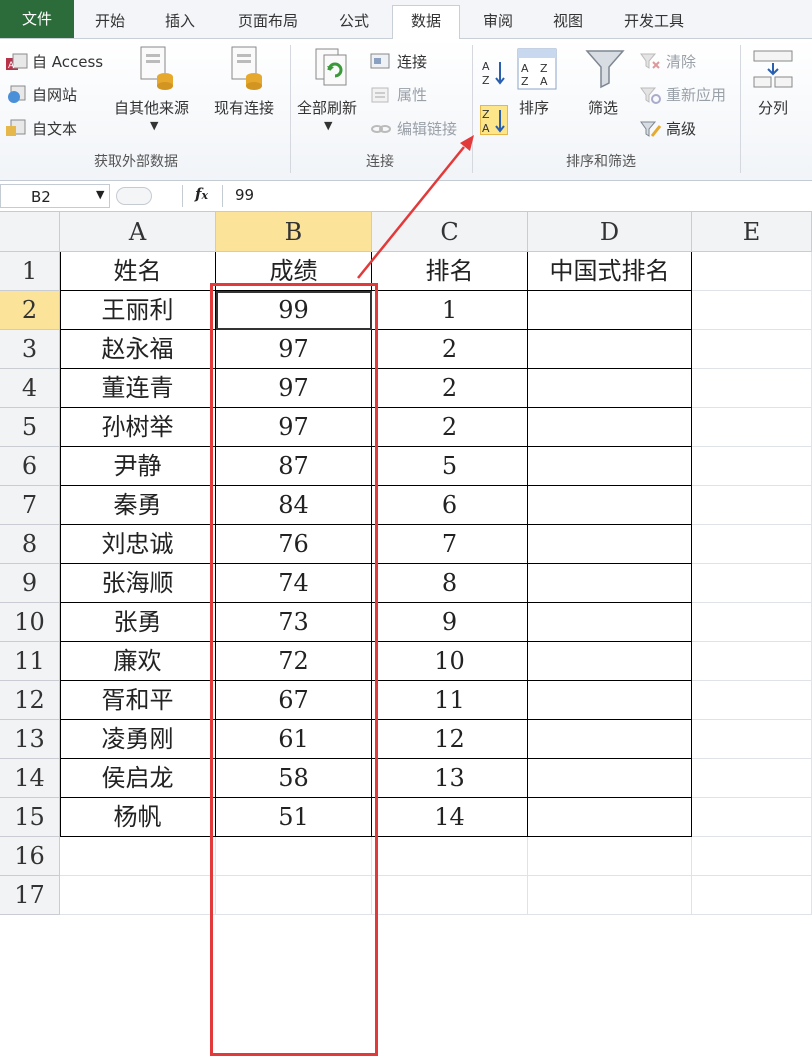 This screenshot has height=1056, width=812. I want to click on row-header: 1, so click(30, 271).